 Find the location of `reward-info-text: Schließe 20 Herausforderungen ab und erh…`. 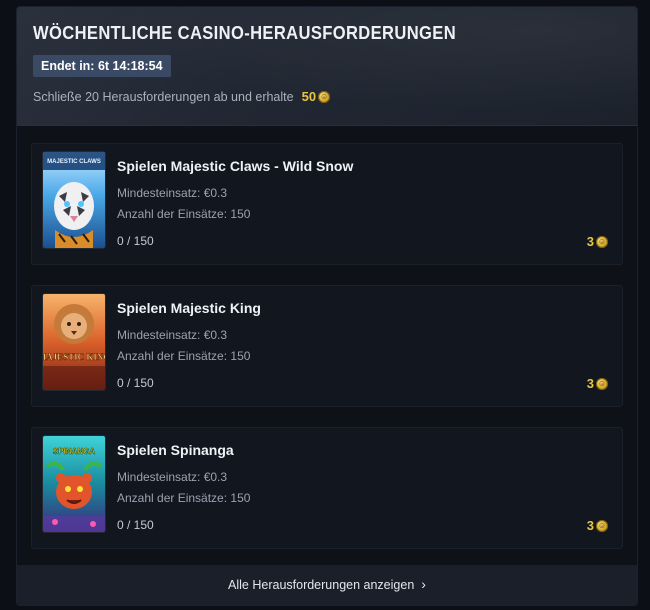

reward-info-text: Schließe 20 Herausforderungen ab und erh… is located at coordinates (163, 96).